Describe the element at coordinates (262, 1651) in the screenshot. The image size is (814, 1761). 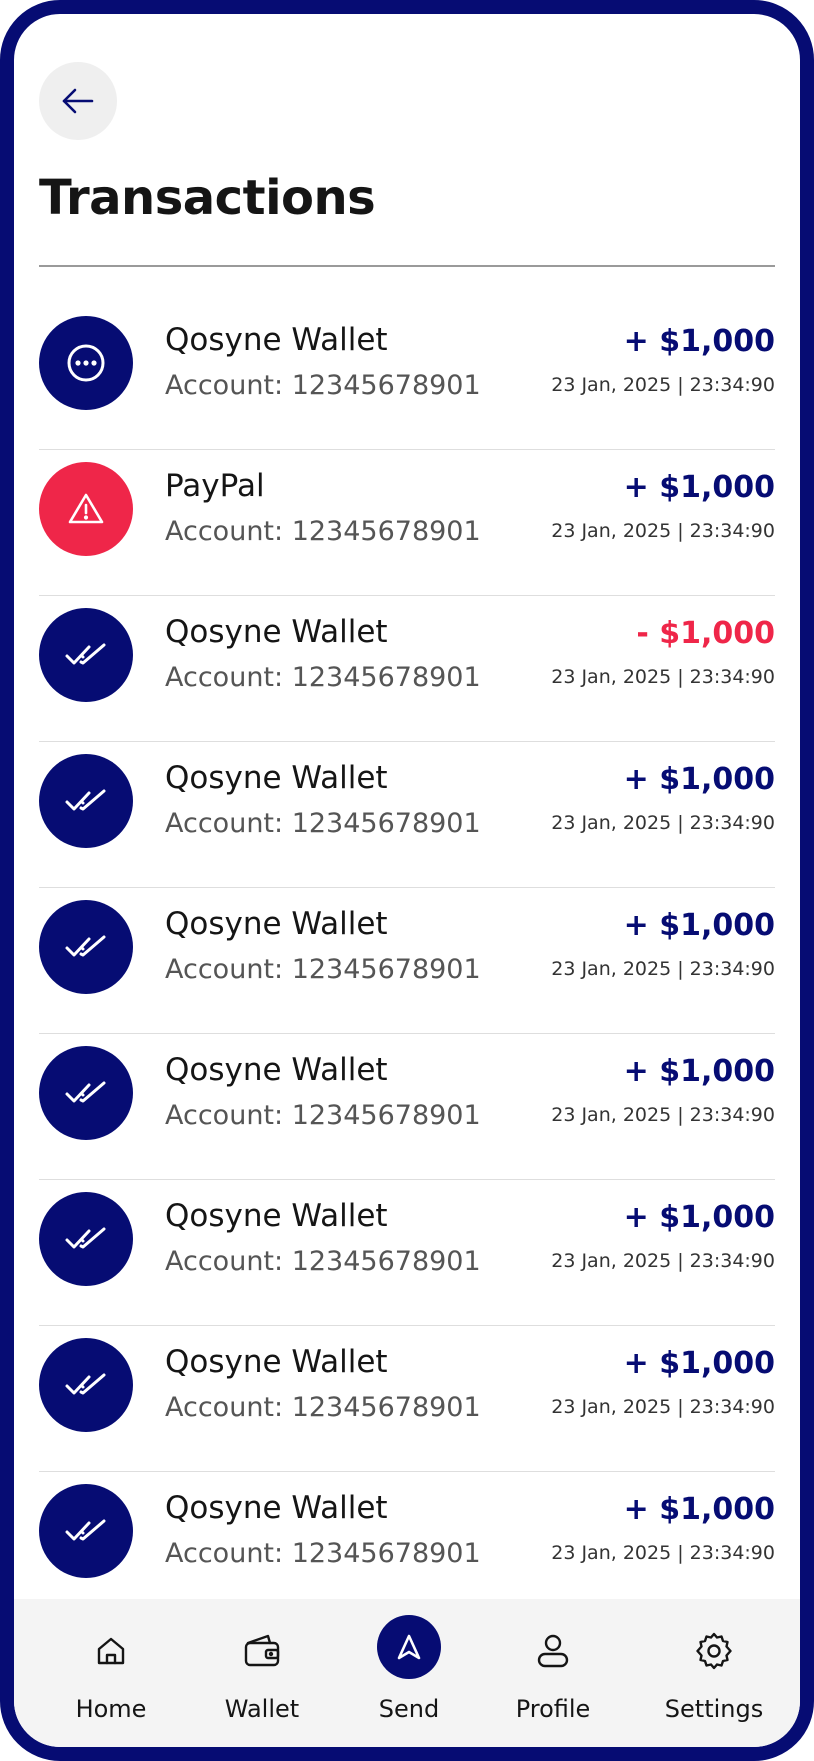
I see `wallet-icon` at that location.